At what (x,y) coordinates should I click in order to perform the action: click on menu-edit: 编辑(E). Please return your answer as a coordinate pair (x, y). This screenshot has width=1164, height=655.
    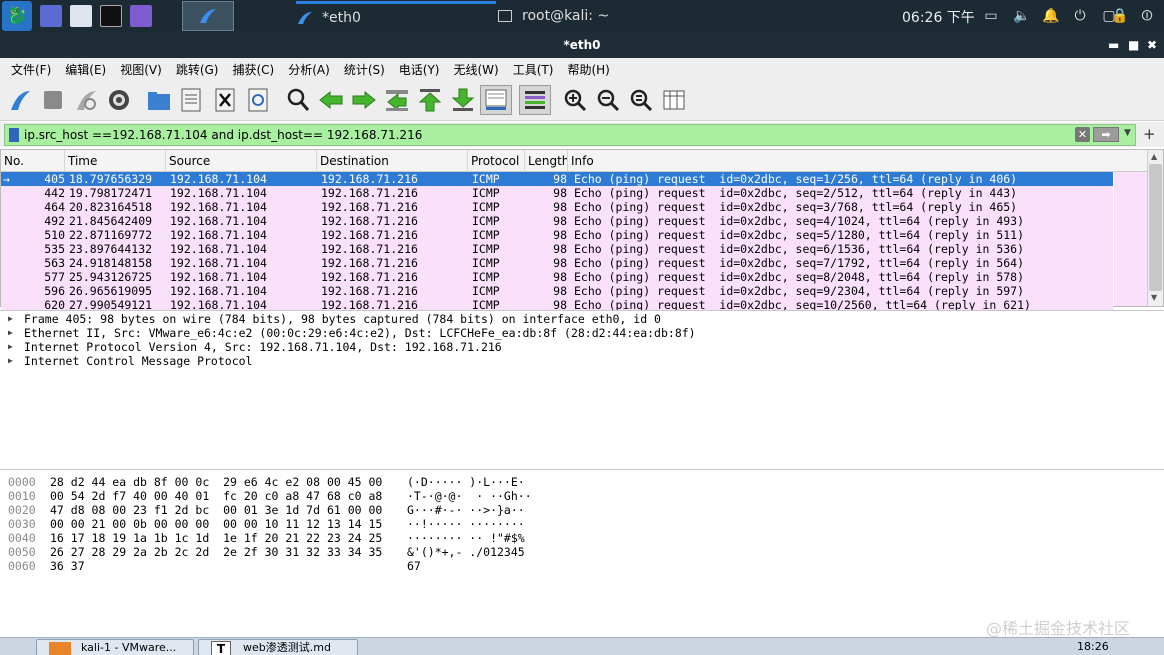
    Looking at the image, I should click on (85, 69).